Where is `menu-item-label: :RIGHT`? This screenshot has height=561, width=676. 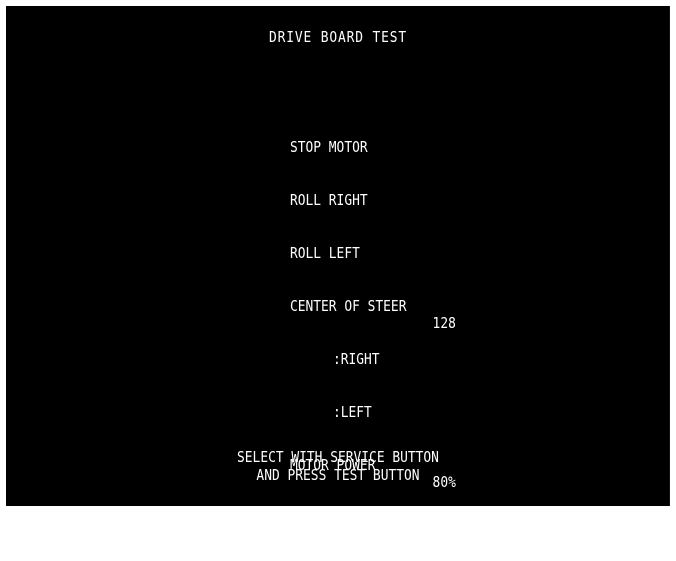
menu-item-label: :RIGHT is located at coordinates (356, 359).